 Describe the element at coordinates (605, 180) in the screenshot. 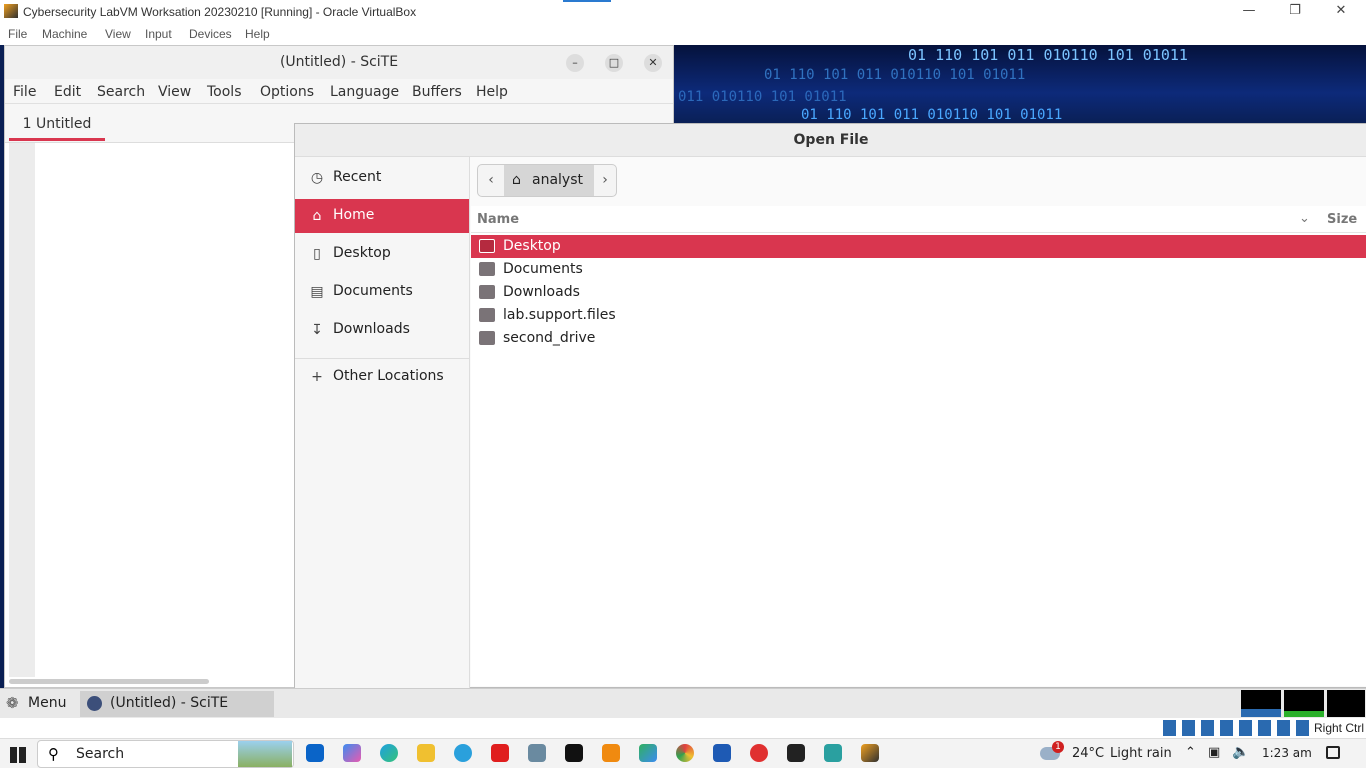

I see `forward-arrow-button: ›` at that location.